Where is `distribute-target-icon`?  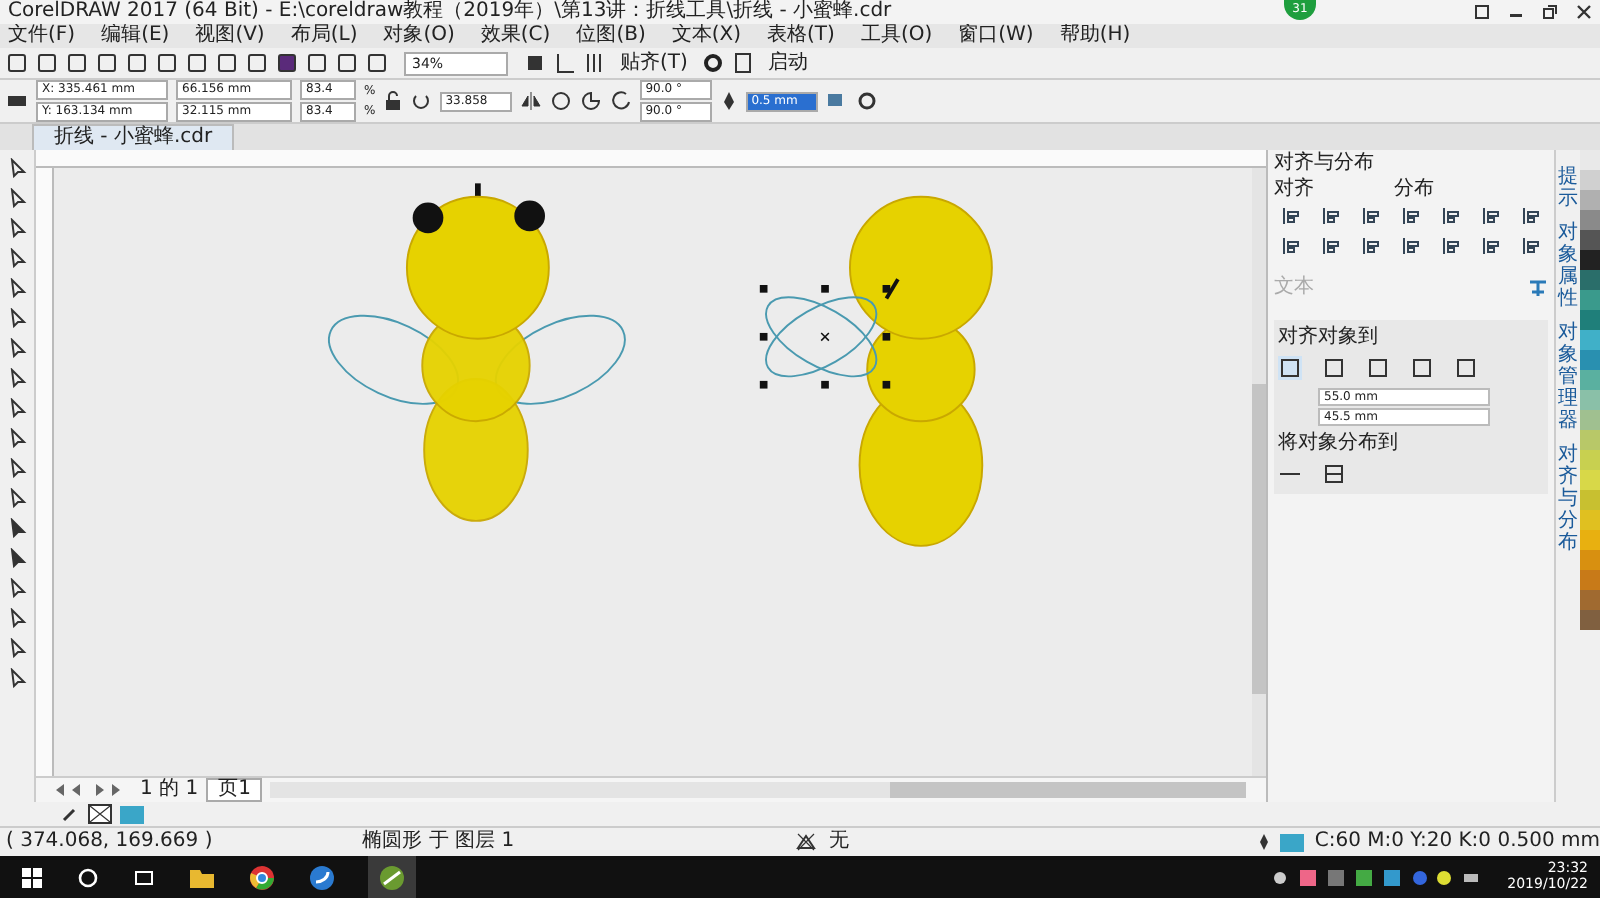
distribute-target-icon is located at coordinates (1334, 474).